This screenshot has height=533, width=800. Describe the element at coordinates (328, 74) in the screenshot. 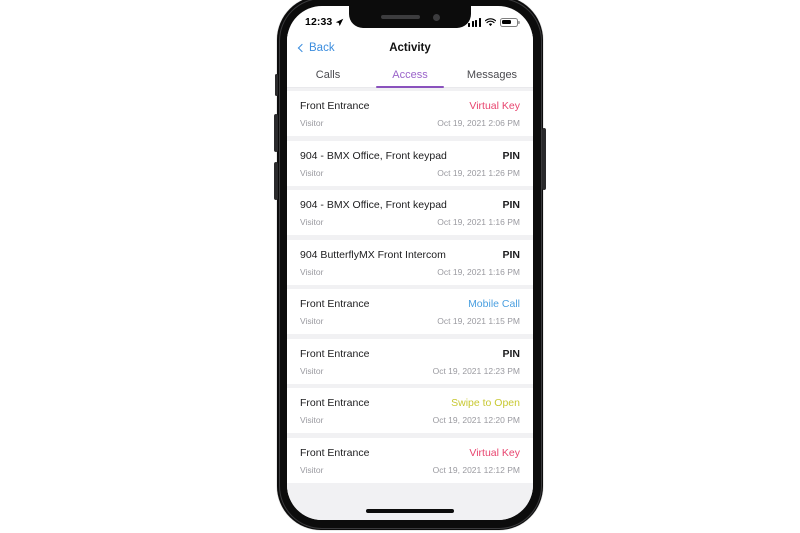

I see `tab-calls: Calls` at that location.